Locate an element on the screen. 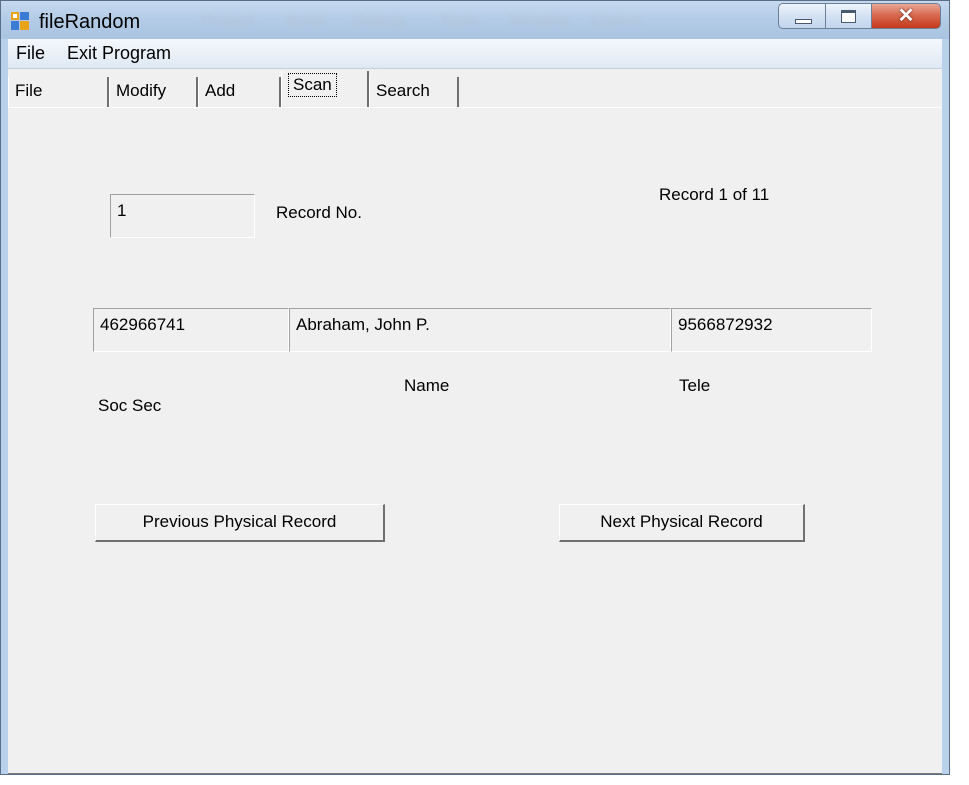  caption-buttons: ✕ is located at coordinates (859, 17).